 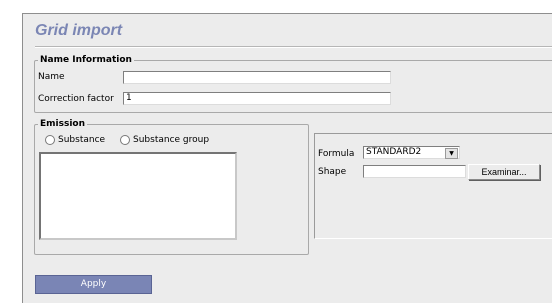 What do you see at coordinates (50, 140) in the screenshot?
I see `substance-radio` at bounding box center [50, 140].